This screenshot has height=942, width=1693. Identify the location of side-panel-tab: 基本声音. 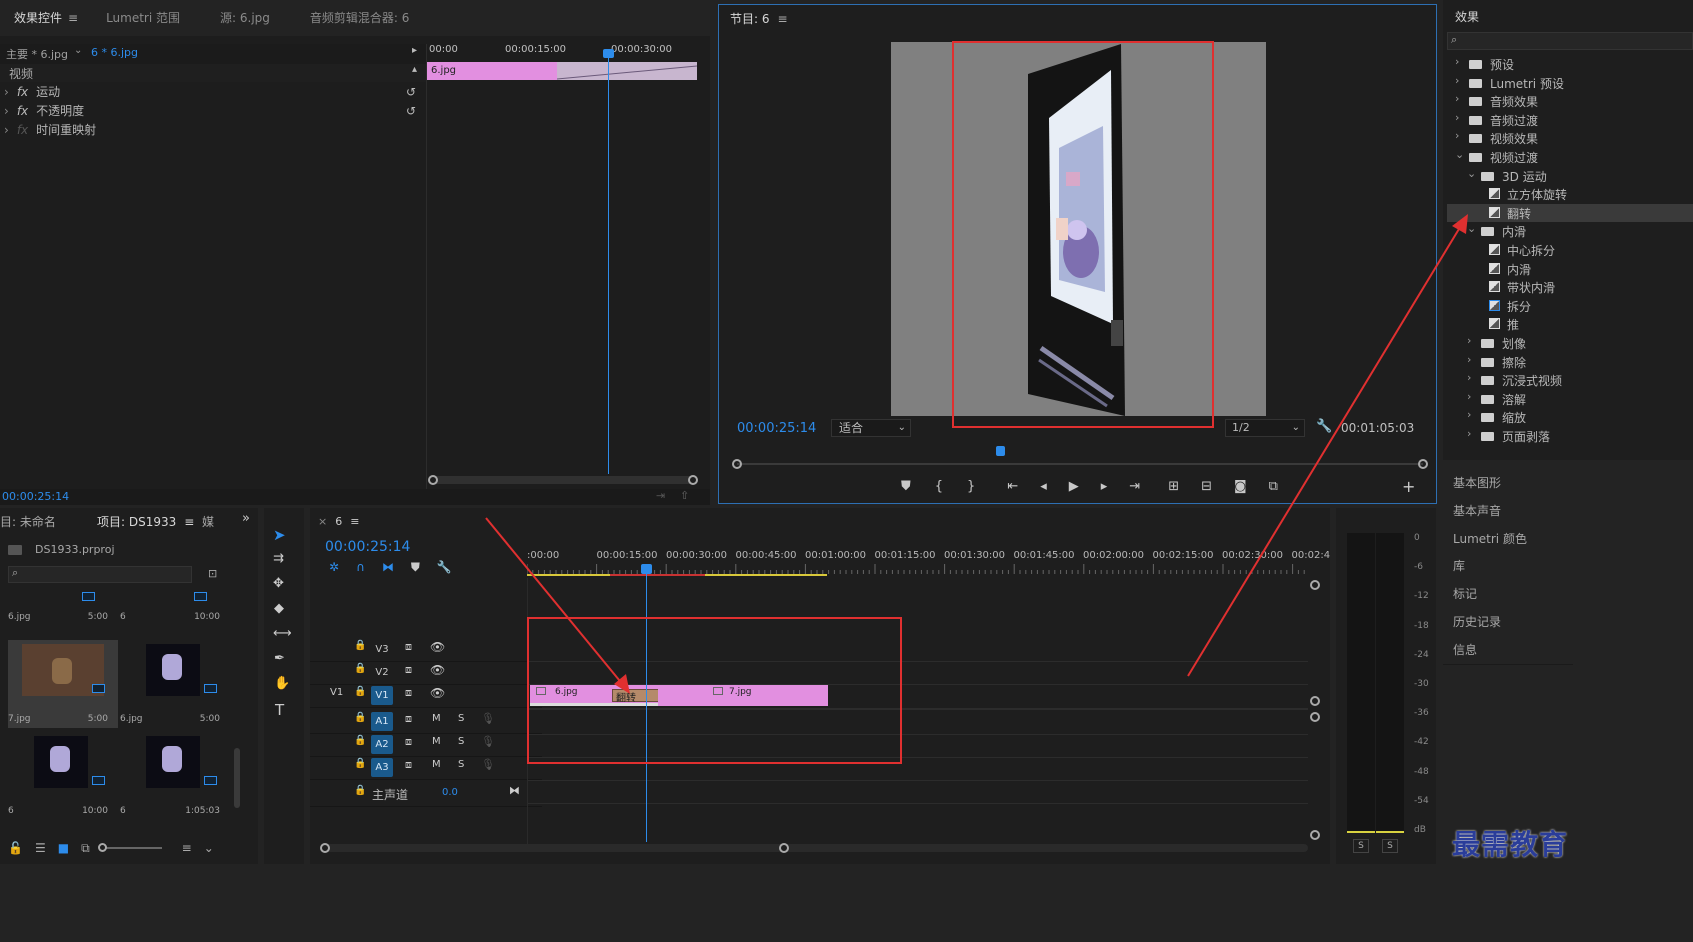
(1508, 511).